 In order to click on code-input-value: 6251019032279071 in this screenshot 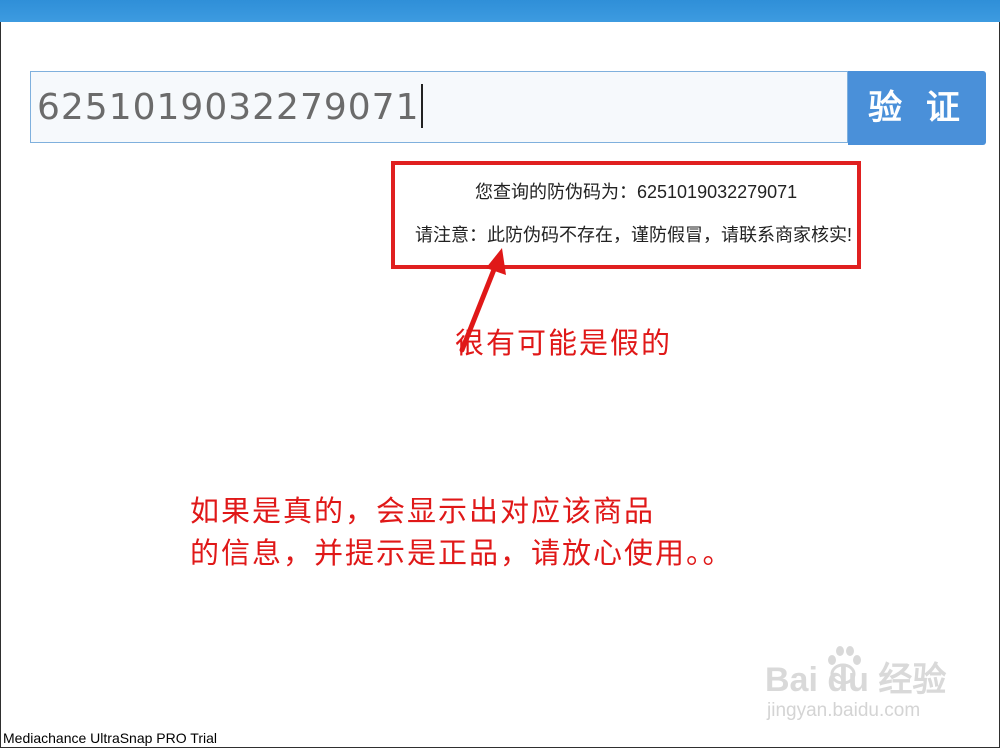, I will do `click(228, 107)`.